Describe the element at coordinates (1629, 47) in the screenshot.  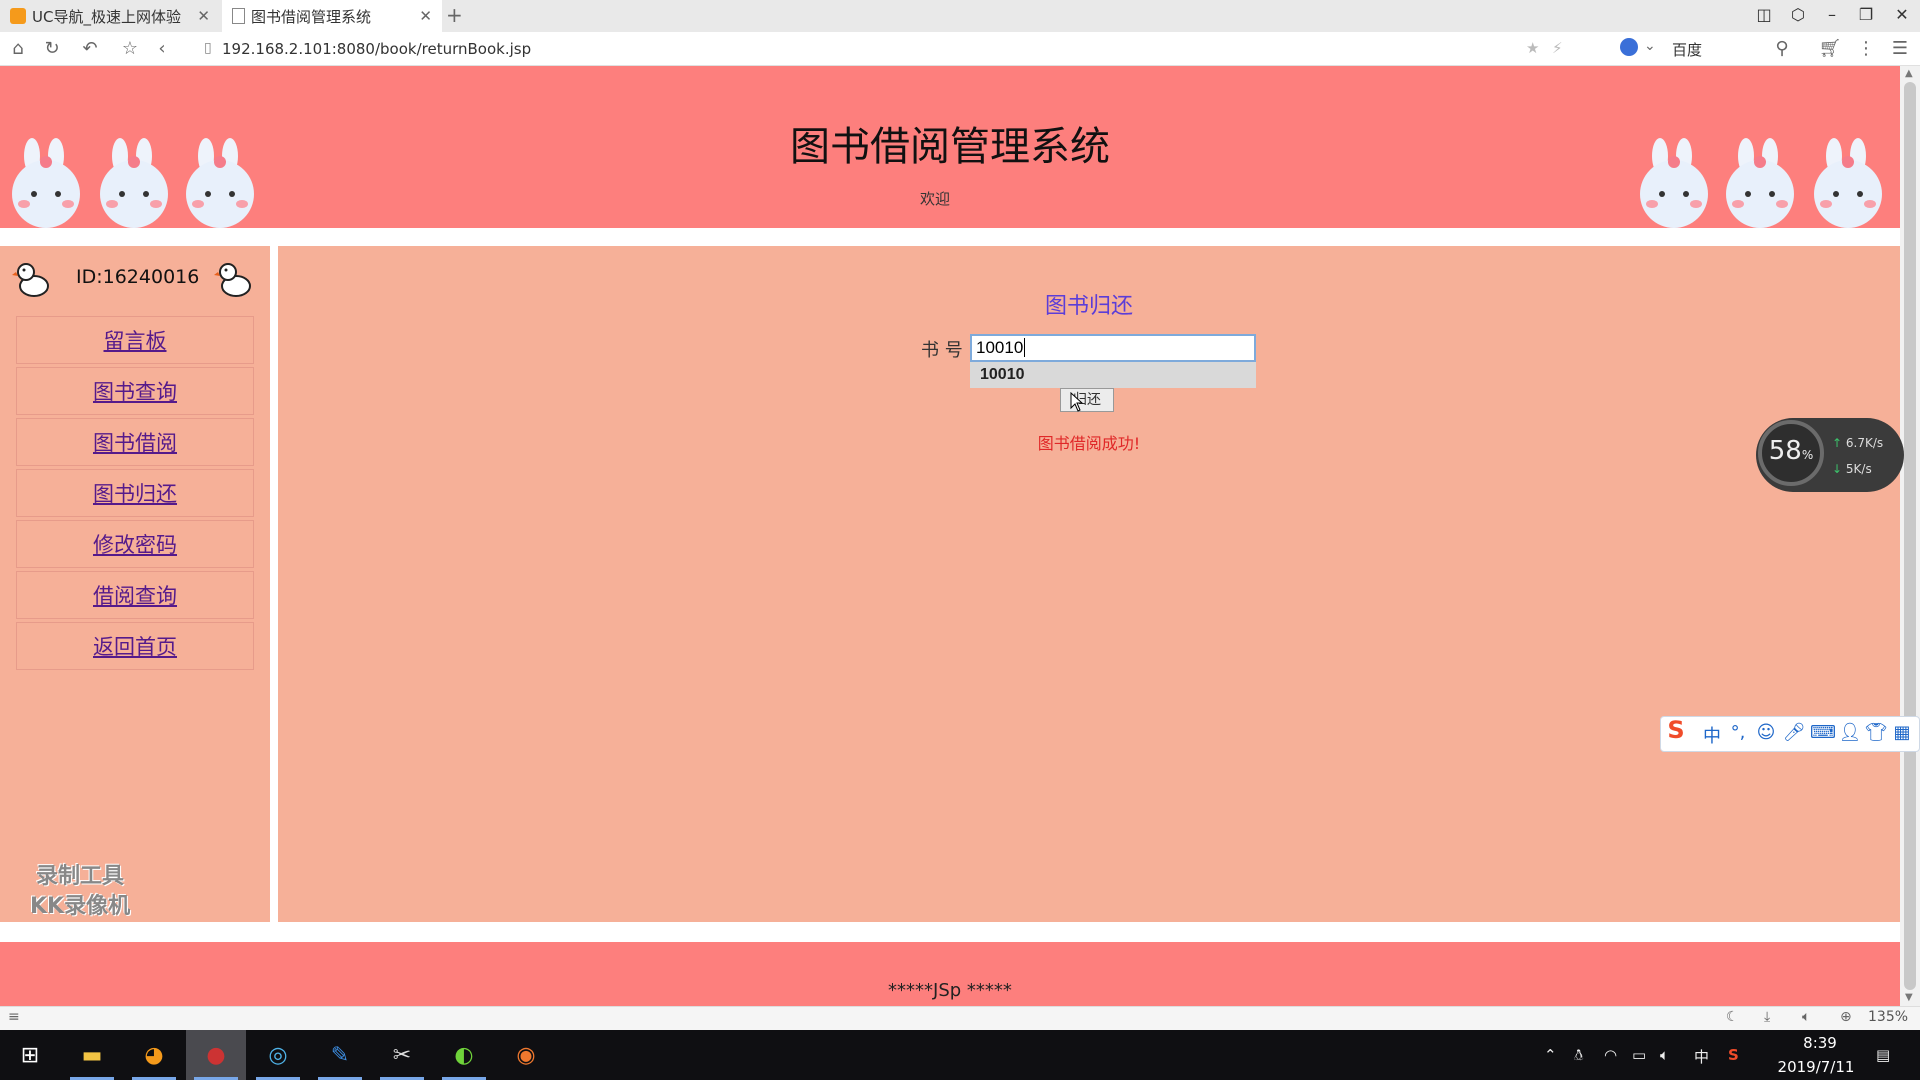
I see `search-engine-icon` at that location.